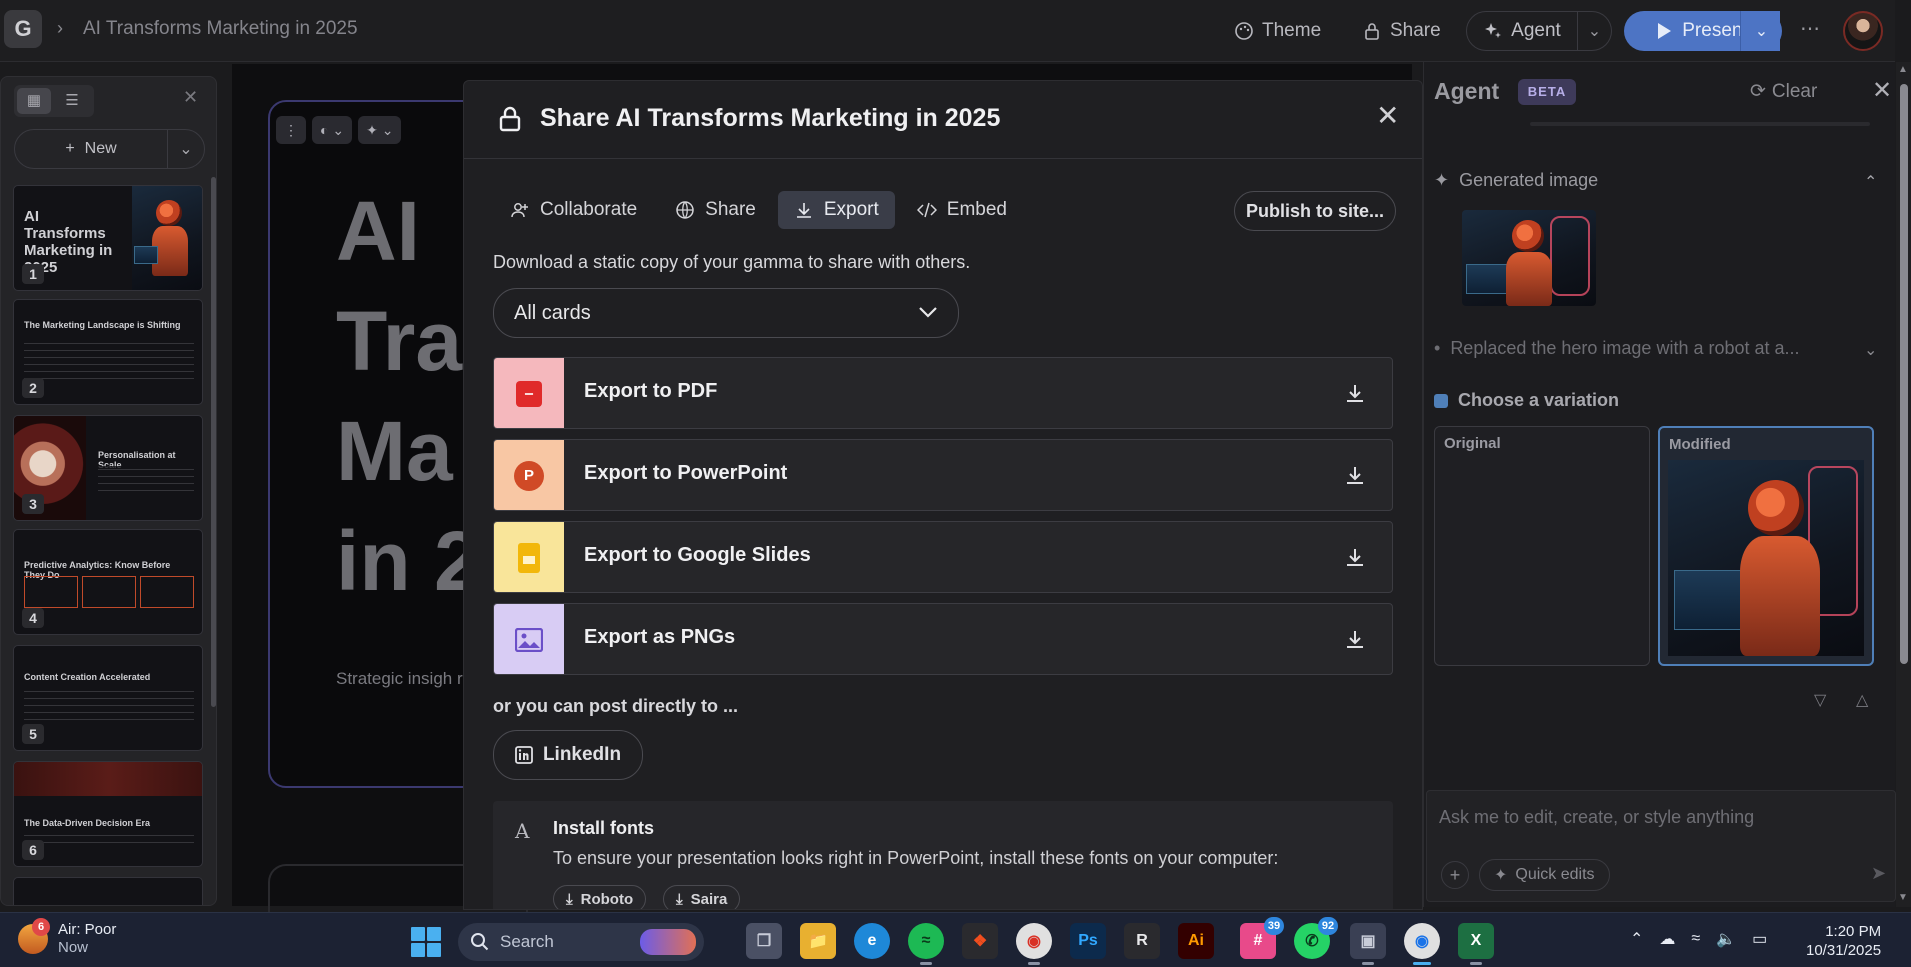  What do you see at coordinates (33, 504) in the screenshot?
I see `thumbnail-number: 3` at bounding box center [33, 504].